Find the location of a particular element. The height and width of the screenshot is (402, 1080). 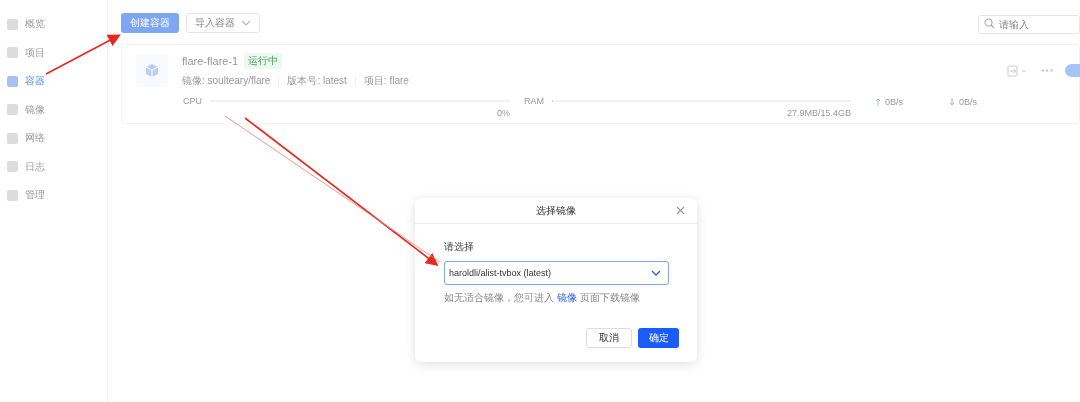

sidebar-item: 概览 is located at coordinates (53, 24).